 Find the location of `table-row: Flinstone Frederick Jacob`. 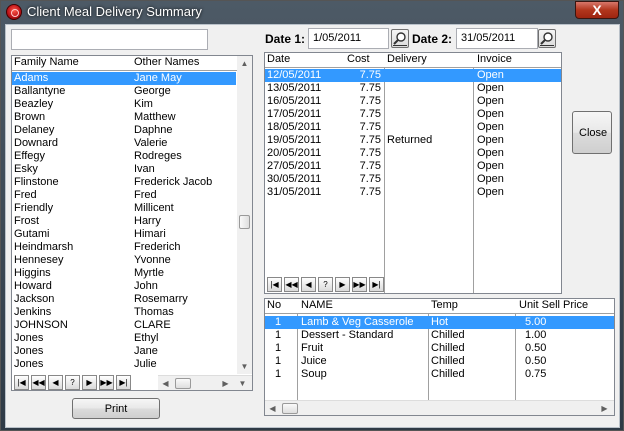

table-row: Flinstone Frederick Jacob is located at coordinates (124, 182).